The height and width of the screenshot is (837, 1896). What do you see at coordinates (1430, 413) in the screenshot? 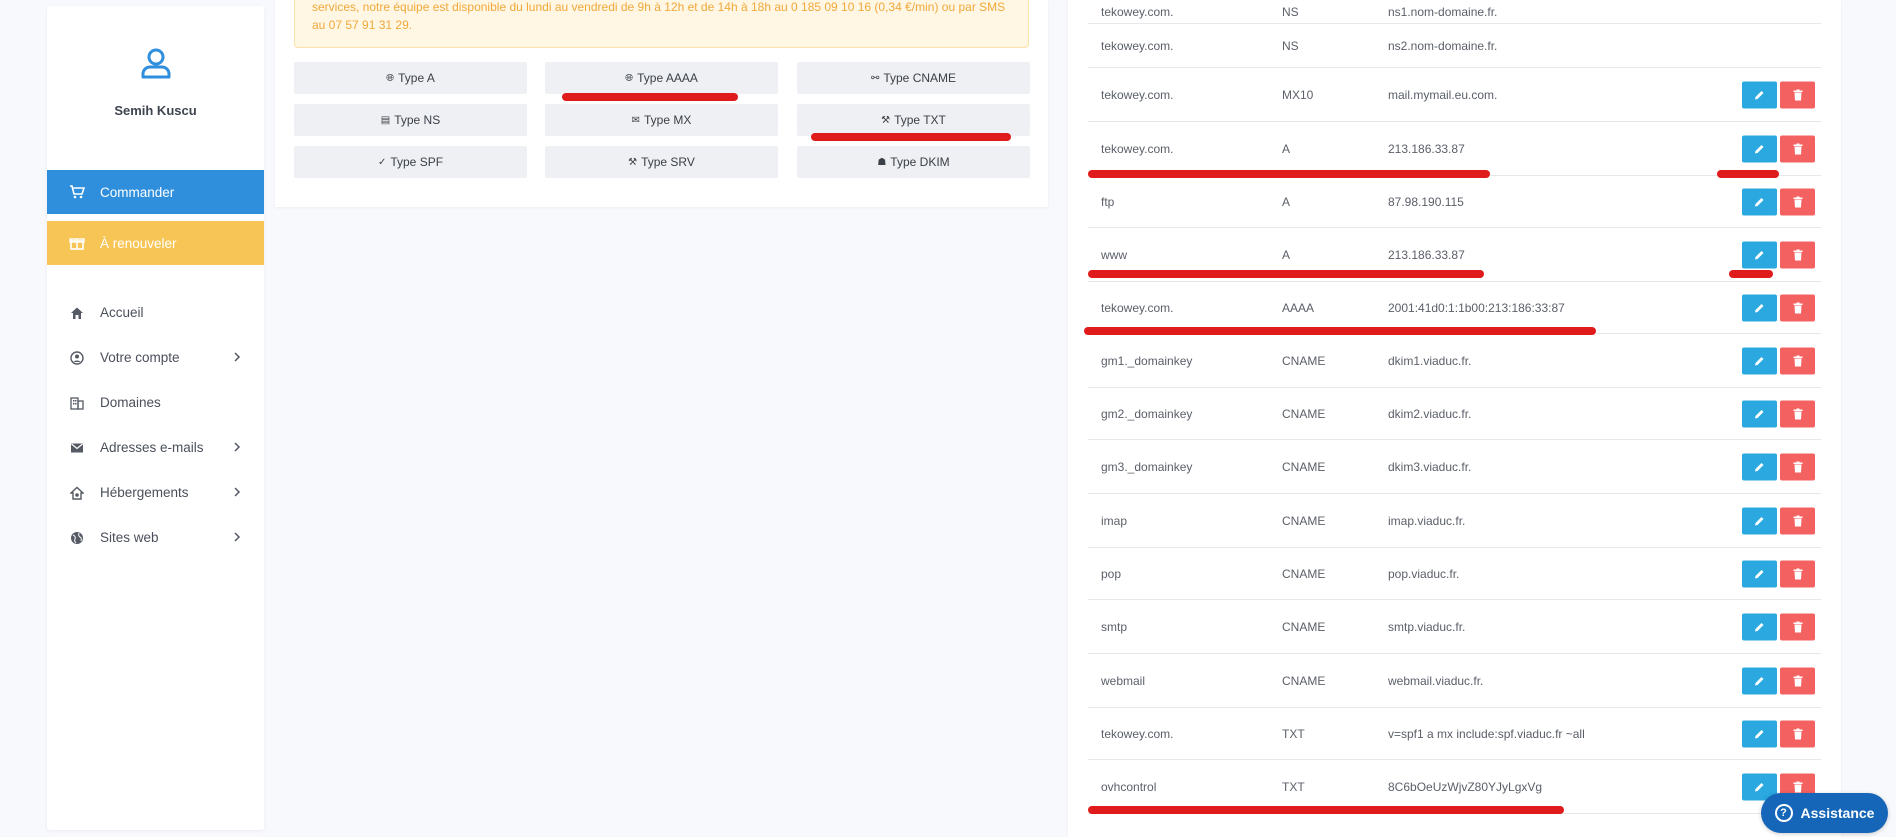
I see `dns-record-value: dkim2.viaduc.fr.` at bounding box center [1430, 413].